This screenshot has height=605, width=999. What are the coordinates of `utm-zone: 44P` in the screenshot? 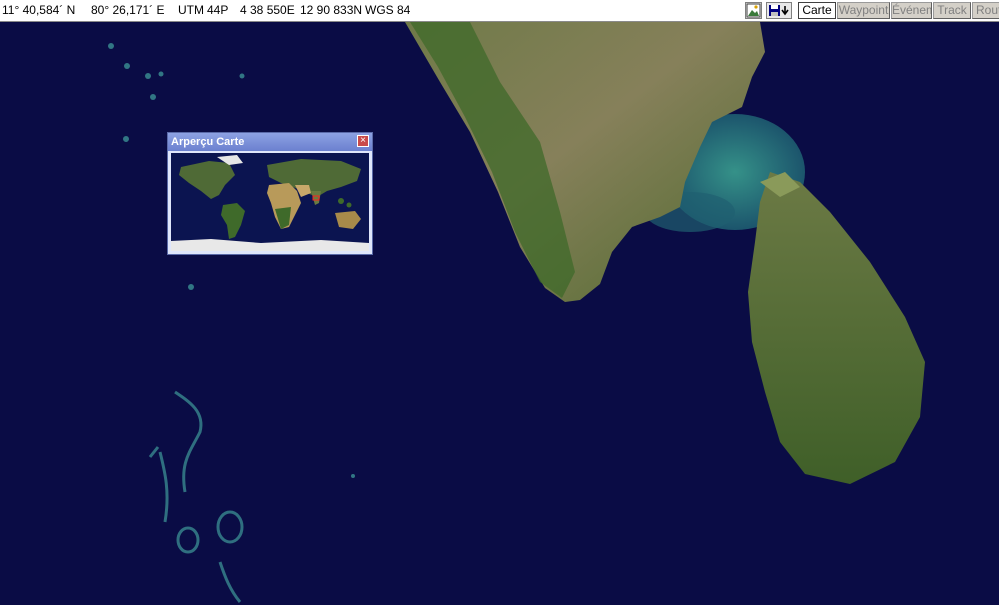 It's located at (218, 10).